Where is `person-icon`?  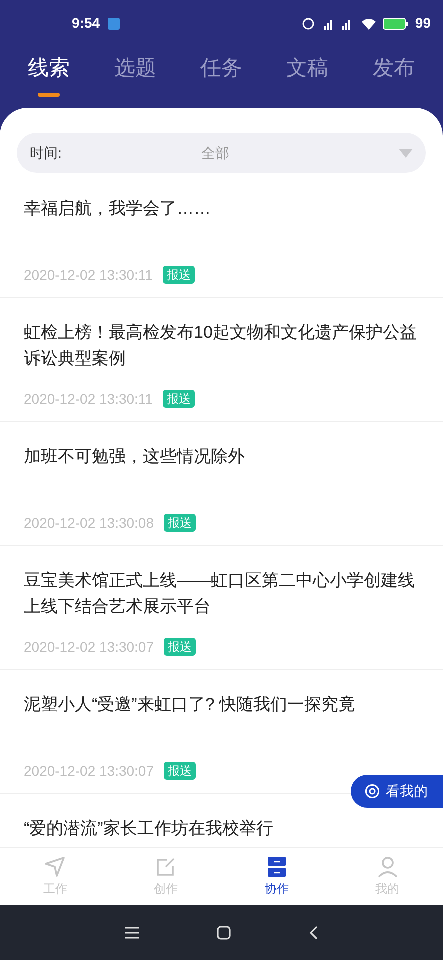 person-icon is located at coordinates (387, 867).